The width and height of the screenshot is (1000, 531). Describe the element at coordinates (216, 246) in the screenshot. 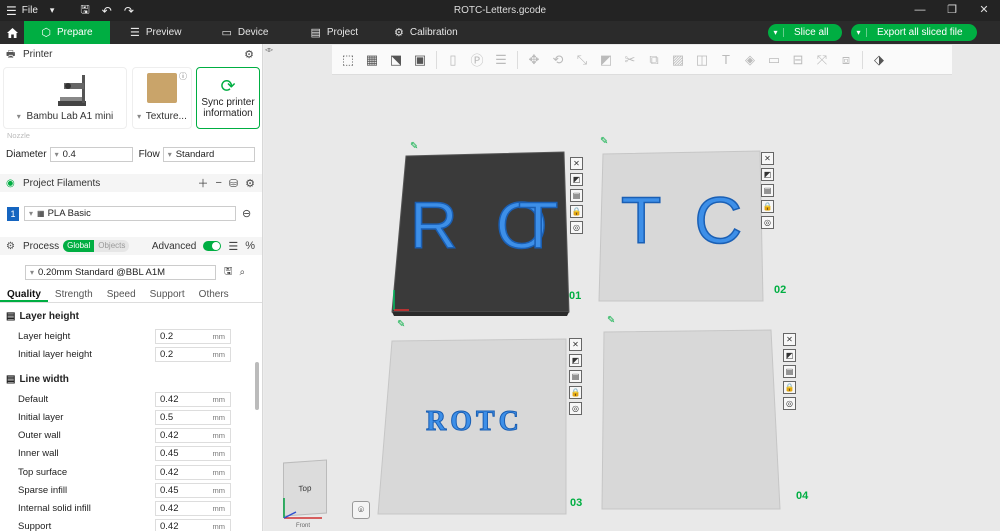

I see `switch-knob` at that location.